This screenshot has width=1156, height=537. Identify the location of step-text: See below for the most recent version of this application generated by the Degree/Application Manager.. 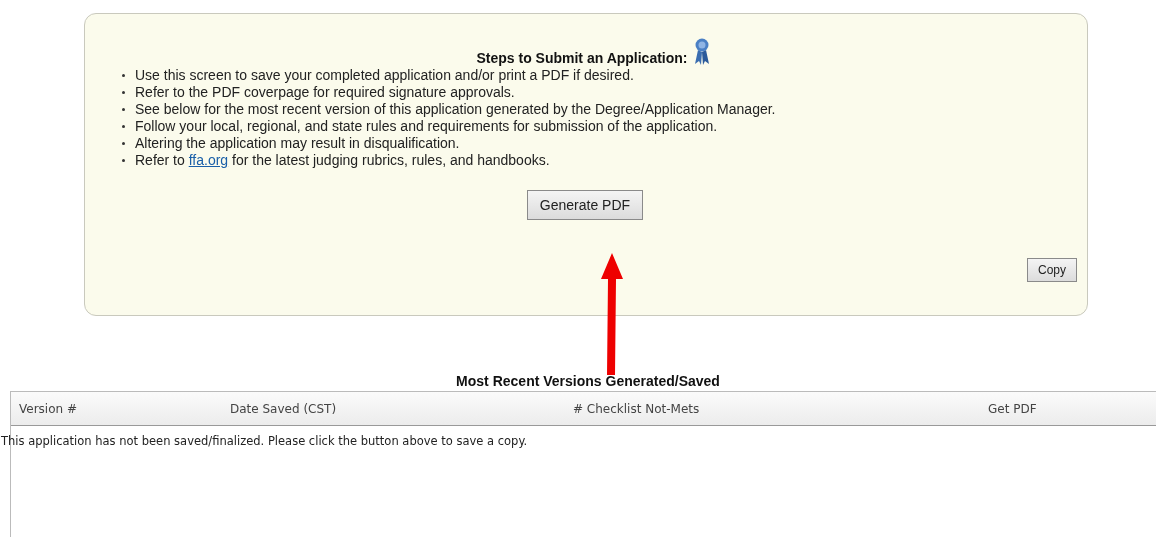
(455, 109).